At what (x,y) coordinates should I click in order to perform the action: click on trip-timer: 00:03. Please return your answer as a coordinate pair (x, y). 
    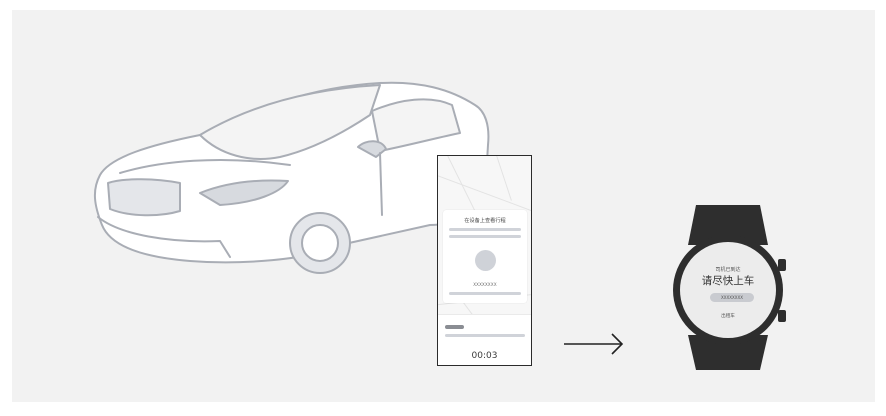
    Looking at the image, I should click on (484, 356).